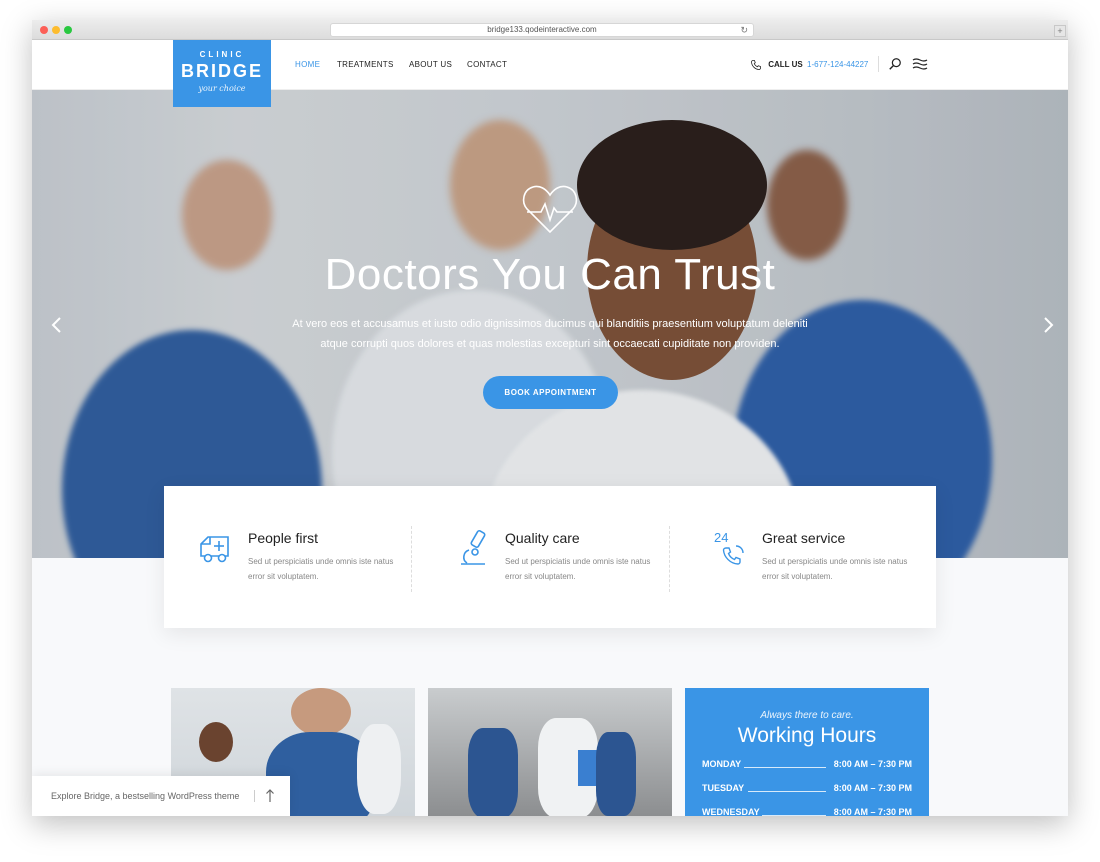  What do you see at coordinates (473, 547) in the screenshot?
I see `microscope-icon` at bounding box center [473, 547].